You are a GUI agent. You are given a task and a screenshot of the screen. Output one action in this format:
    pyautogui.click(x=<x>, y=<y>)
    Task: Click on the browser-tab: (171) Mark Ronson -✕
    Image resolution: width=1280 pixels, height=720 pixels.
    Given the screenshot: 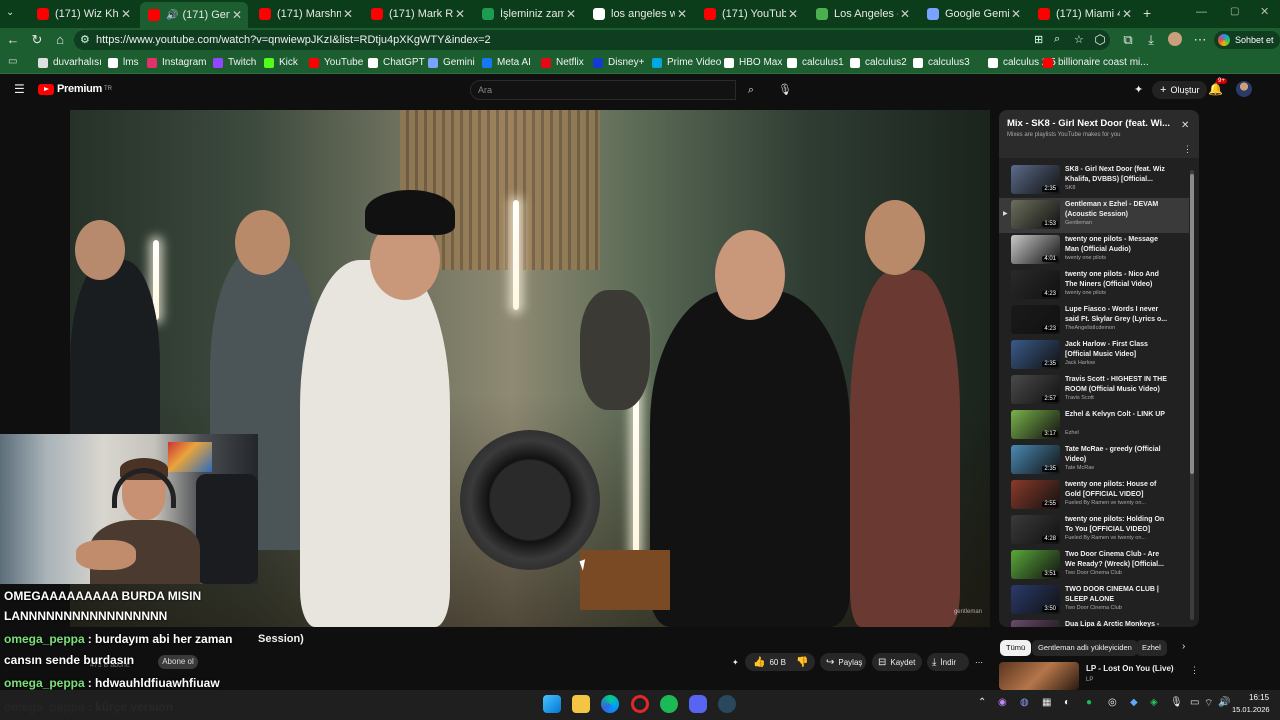 What is the action you would take?
    pyautogui.click(x=417, y=14)
    